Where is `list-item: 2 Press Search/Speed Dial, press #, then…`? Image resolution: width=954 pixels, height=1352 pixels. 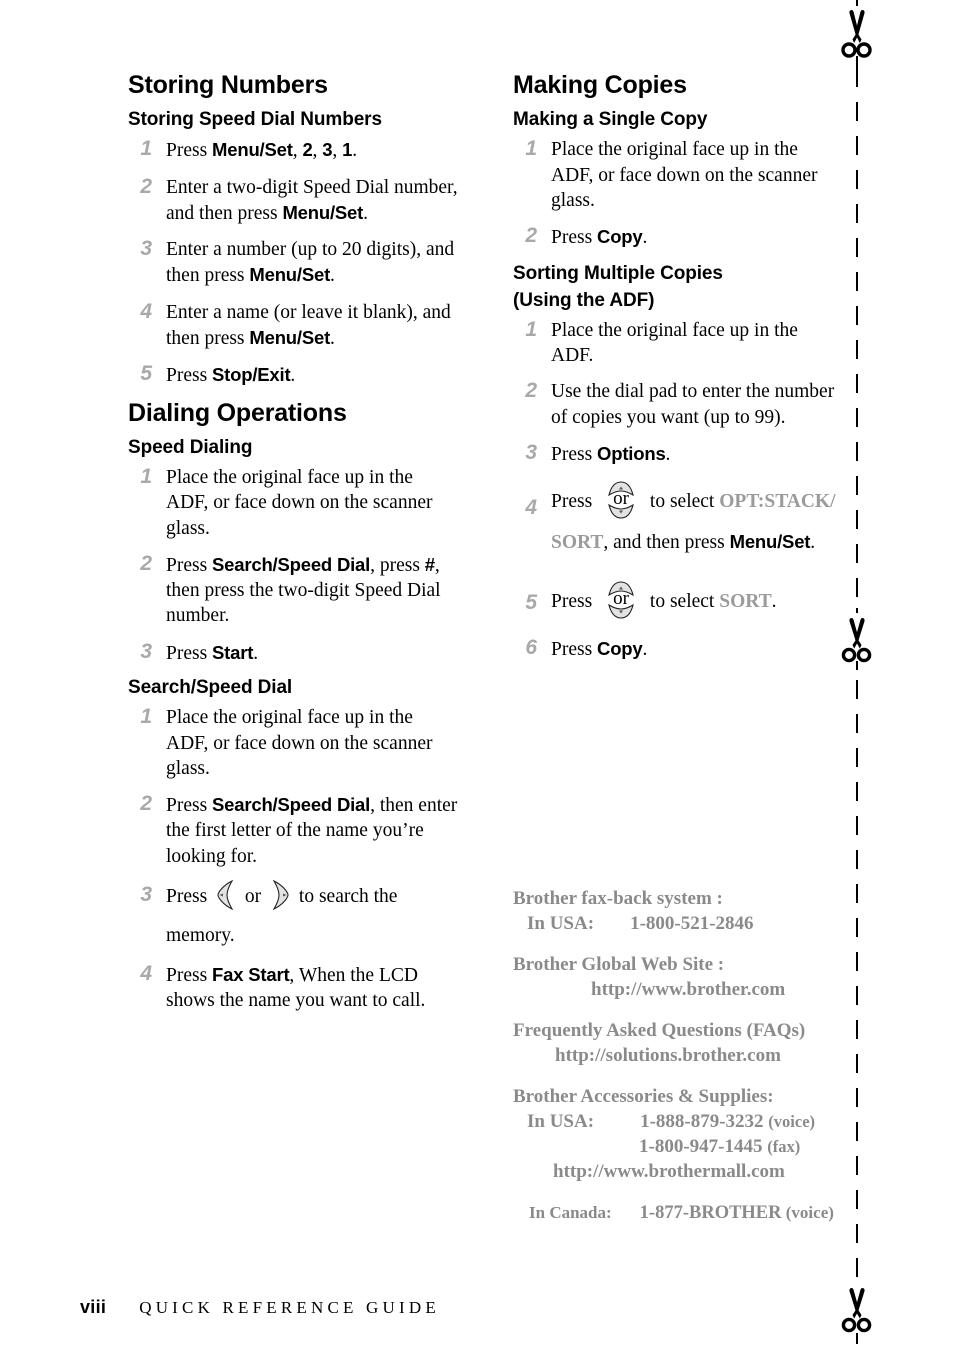
list-item: 2 Press Search/Speed Dial, press #, then… is located at coordinates (293, 590).